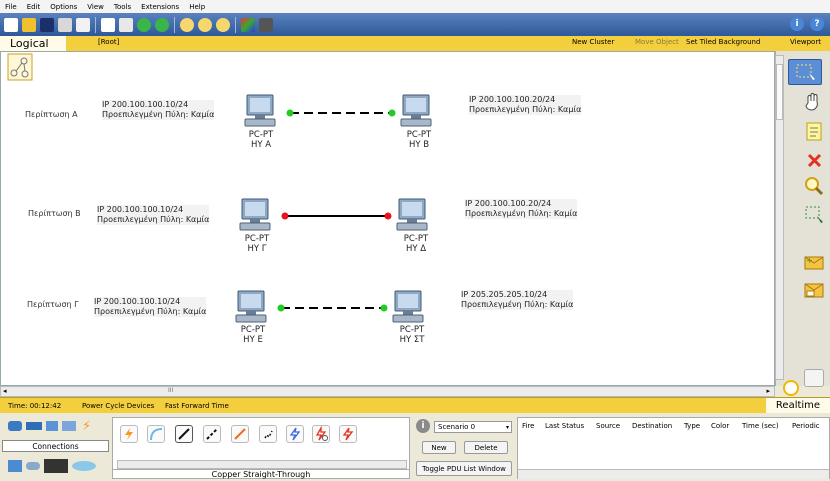 This screenshot has width=830, height=481. What do you see at coordinates (295, 434) in the screenshot?
I see `coaxial-cable-icon` at bounding box center [295, 434].